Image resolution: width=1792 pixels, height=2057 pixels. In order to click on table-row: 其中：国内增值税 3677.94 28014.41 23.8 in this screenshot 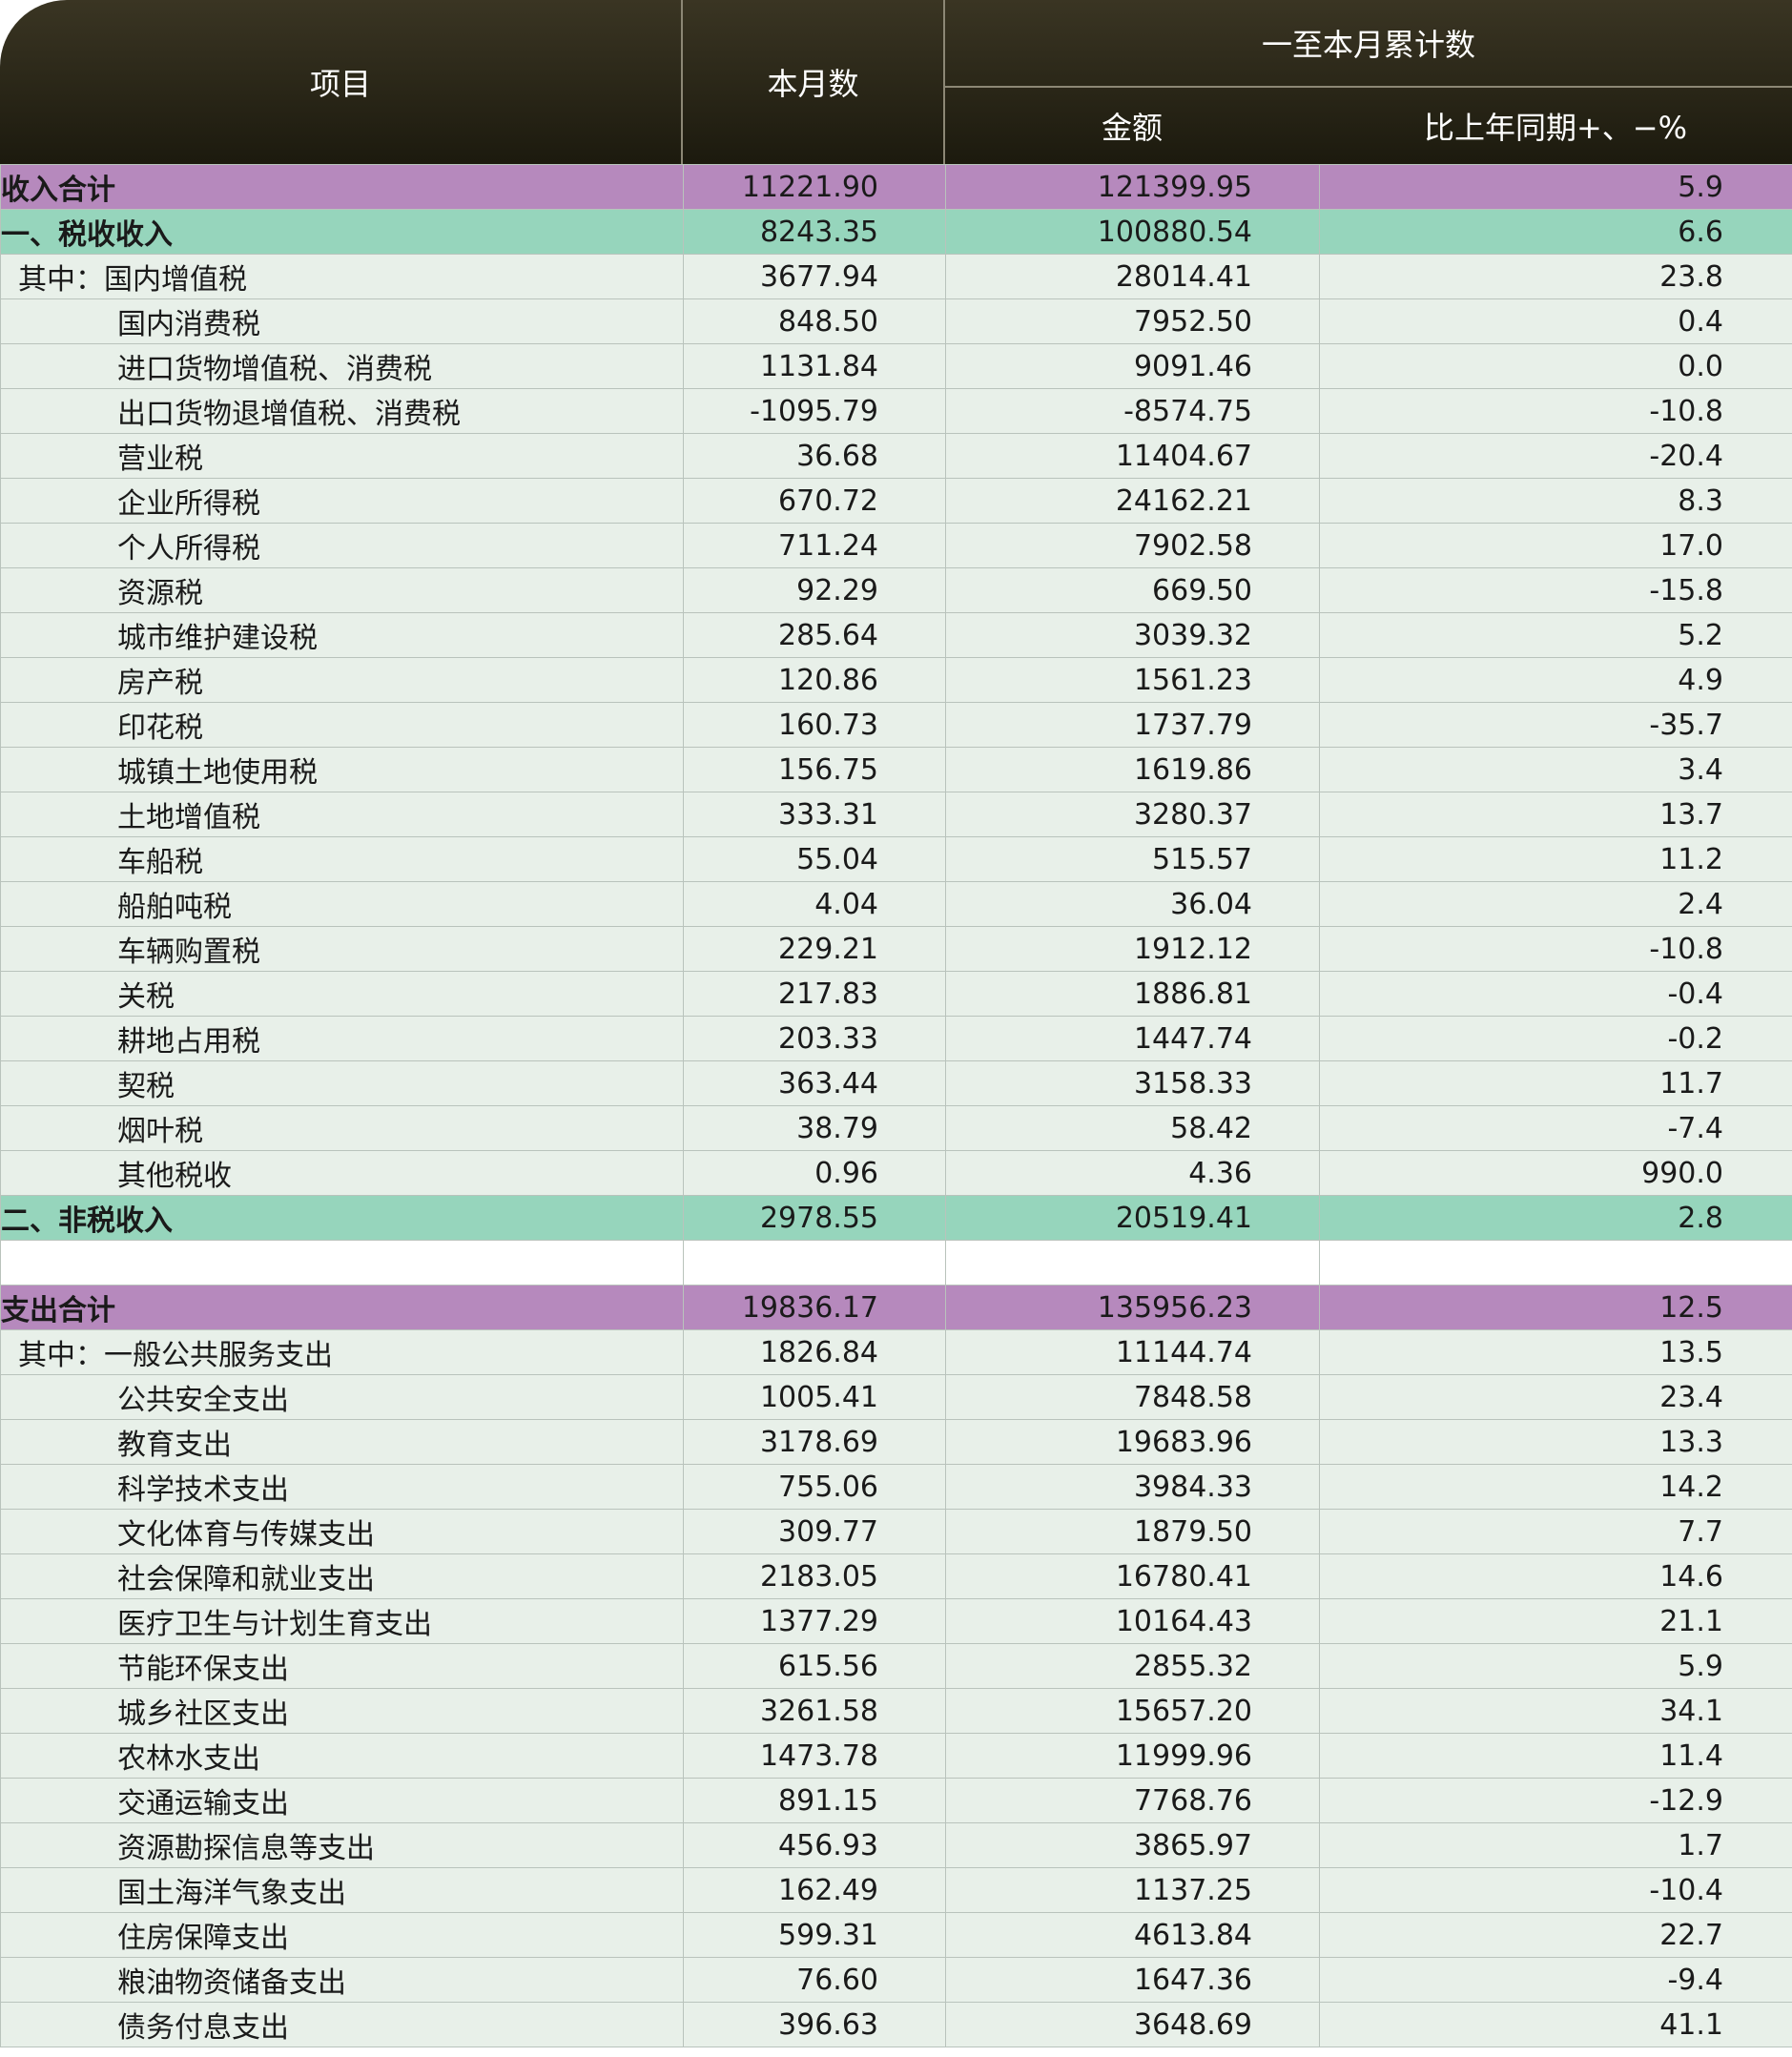, I will do `click(896, 277)`.